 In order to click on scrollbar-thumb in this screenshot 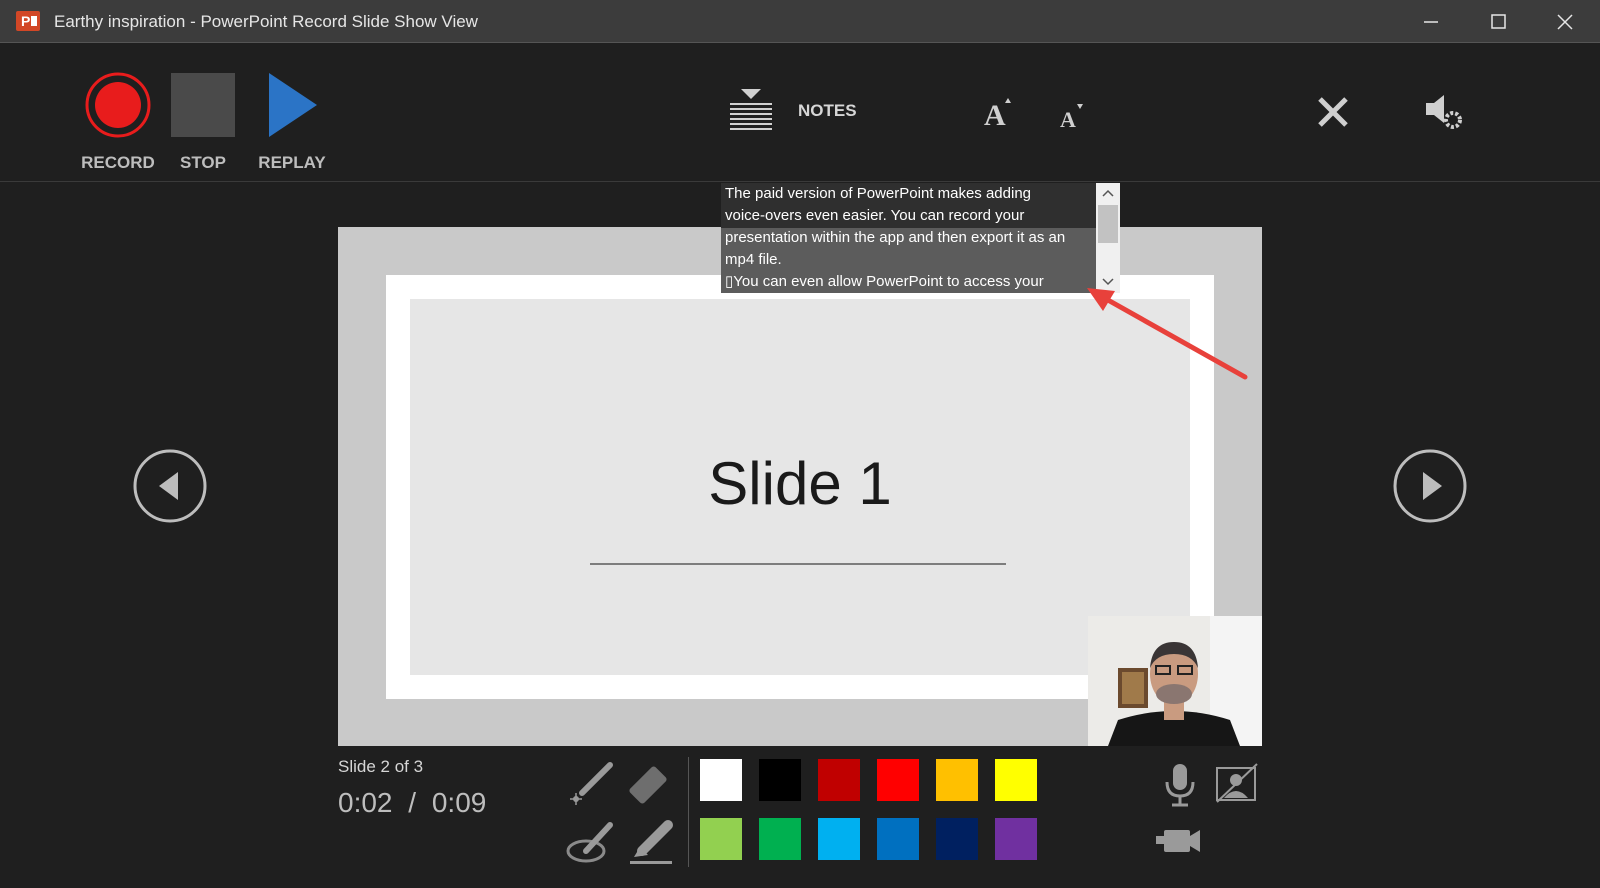, I will do `click(1108, 224)`.